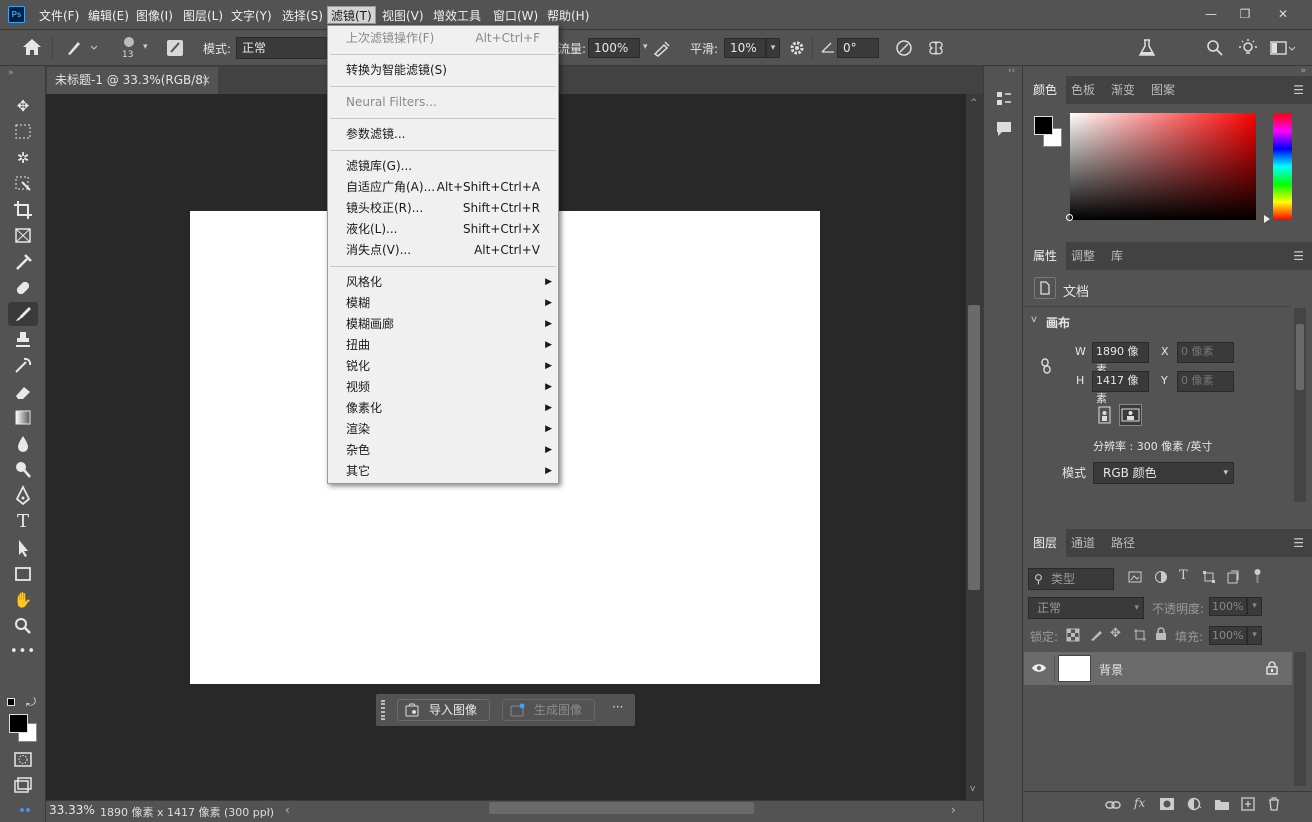  I want to click on more-options-icon: ···, so click(617, 707).